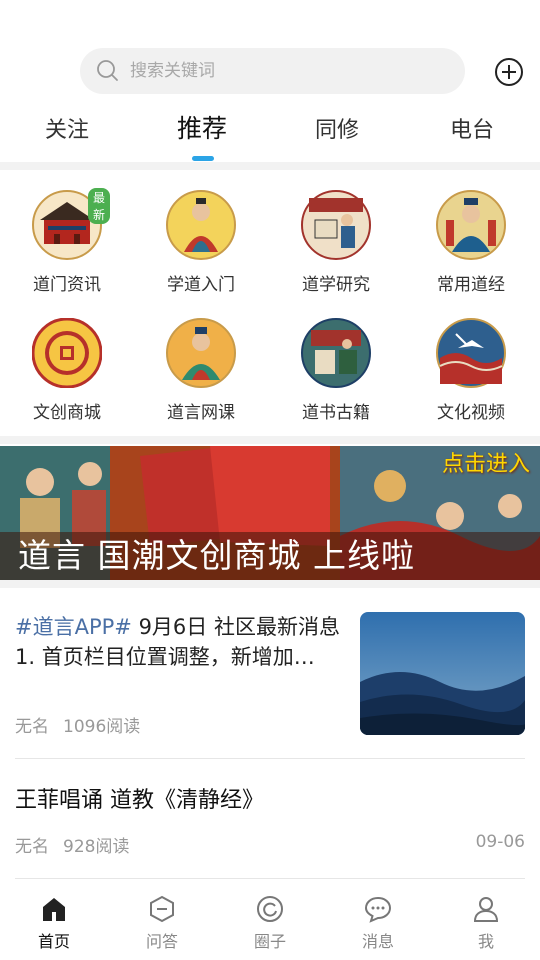 This screenshot has width=540, height=960. I want to click on message-icon, so click(378, 909).